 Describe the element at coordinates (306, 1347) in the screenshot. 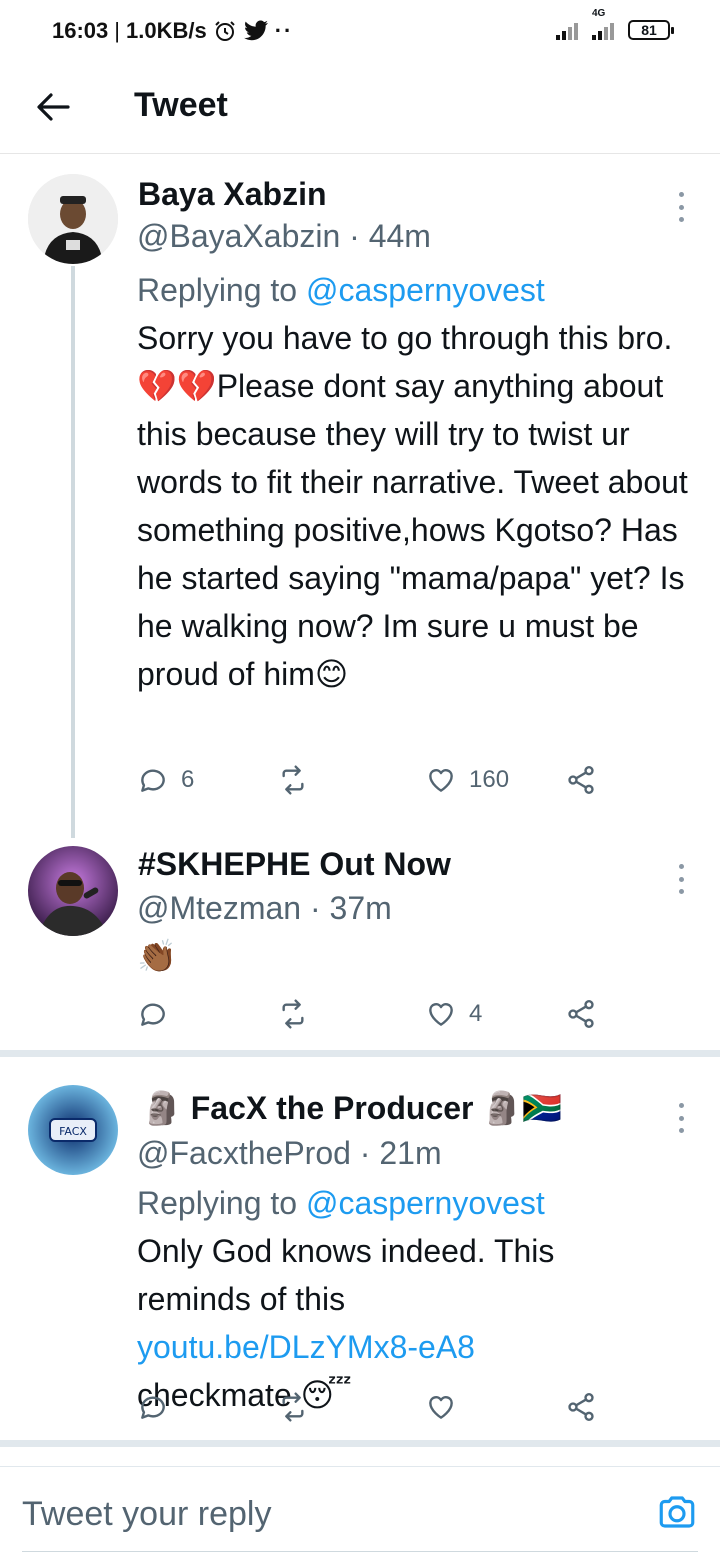

I see `youtube-link: youtu.be/DLzYMx8-eA8` at that location.